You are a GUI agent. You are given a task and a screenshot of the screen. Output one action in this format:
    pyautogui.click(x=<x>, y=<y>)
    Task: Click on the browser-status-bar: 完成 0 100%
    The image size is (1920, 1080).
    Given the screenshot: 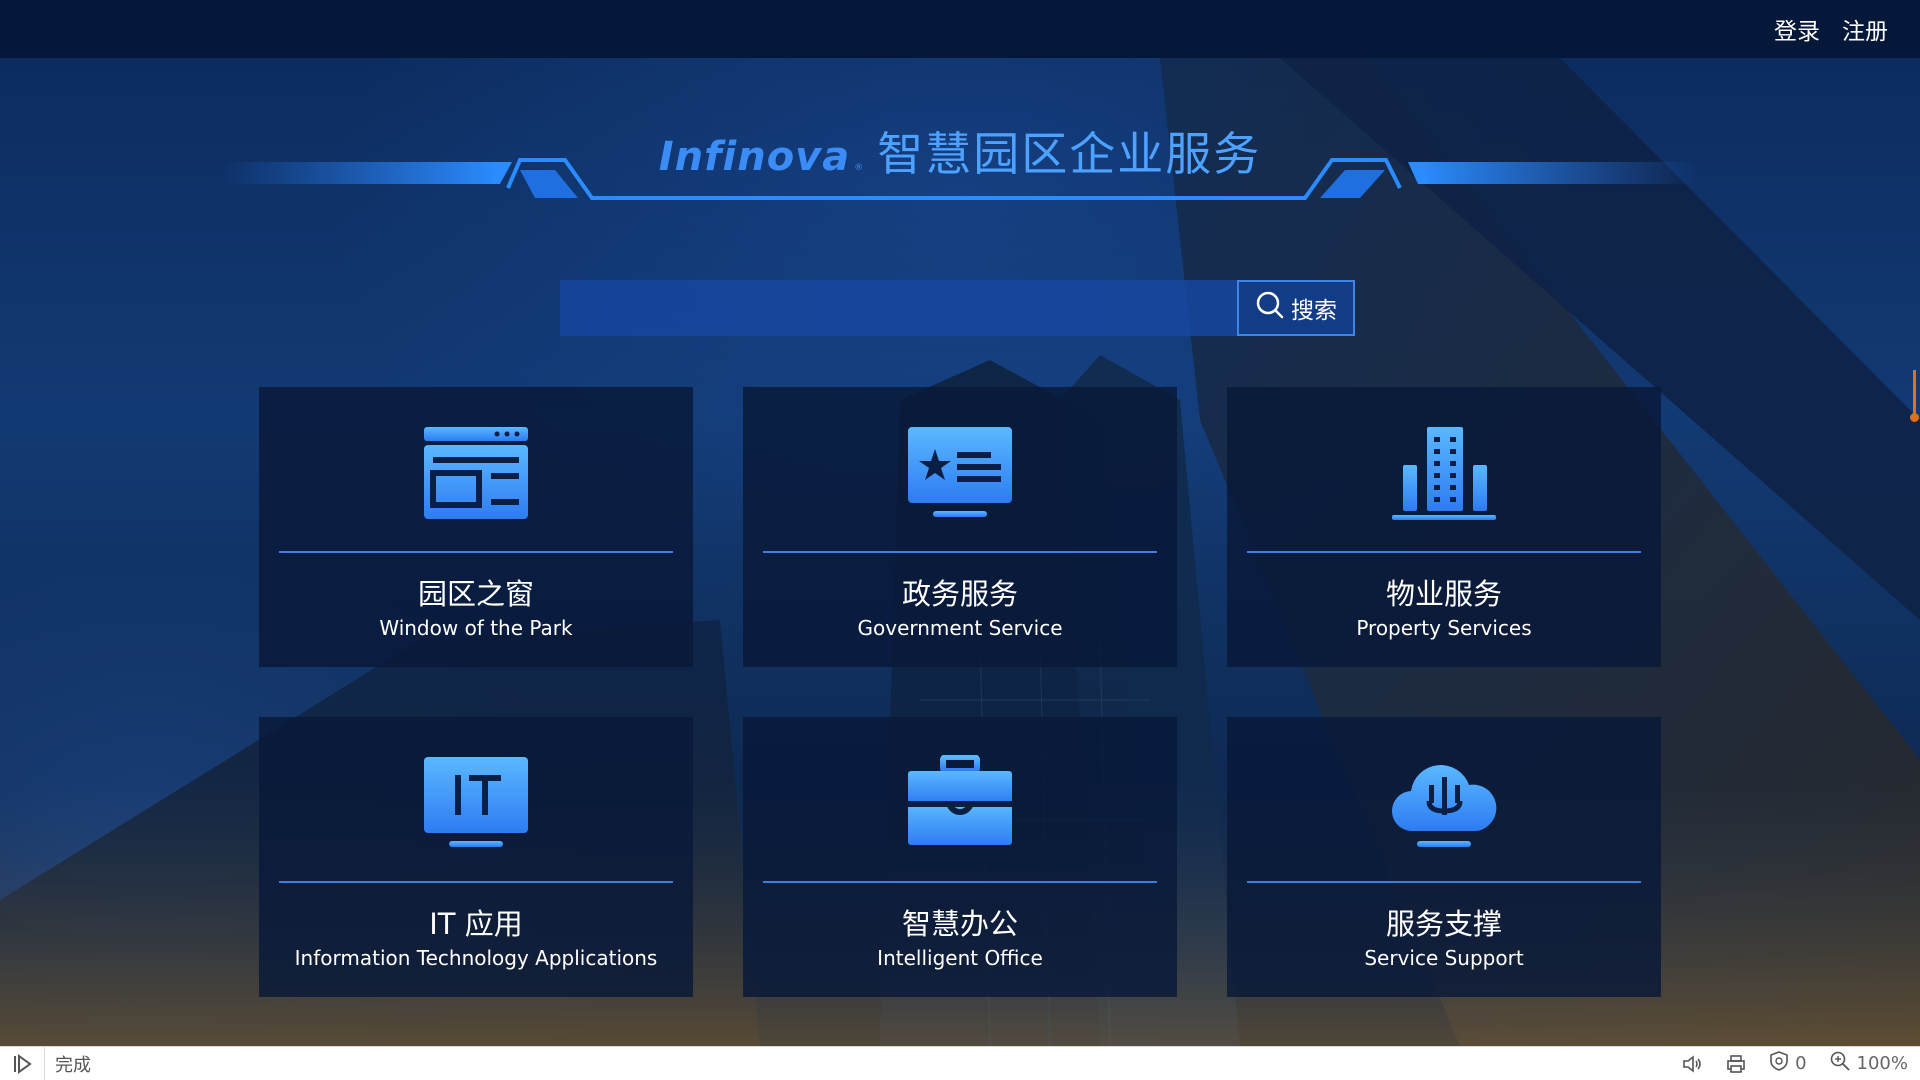 What is the action you would take?
    pyautogui.click(x=960, y=1063)
    